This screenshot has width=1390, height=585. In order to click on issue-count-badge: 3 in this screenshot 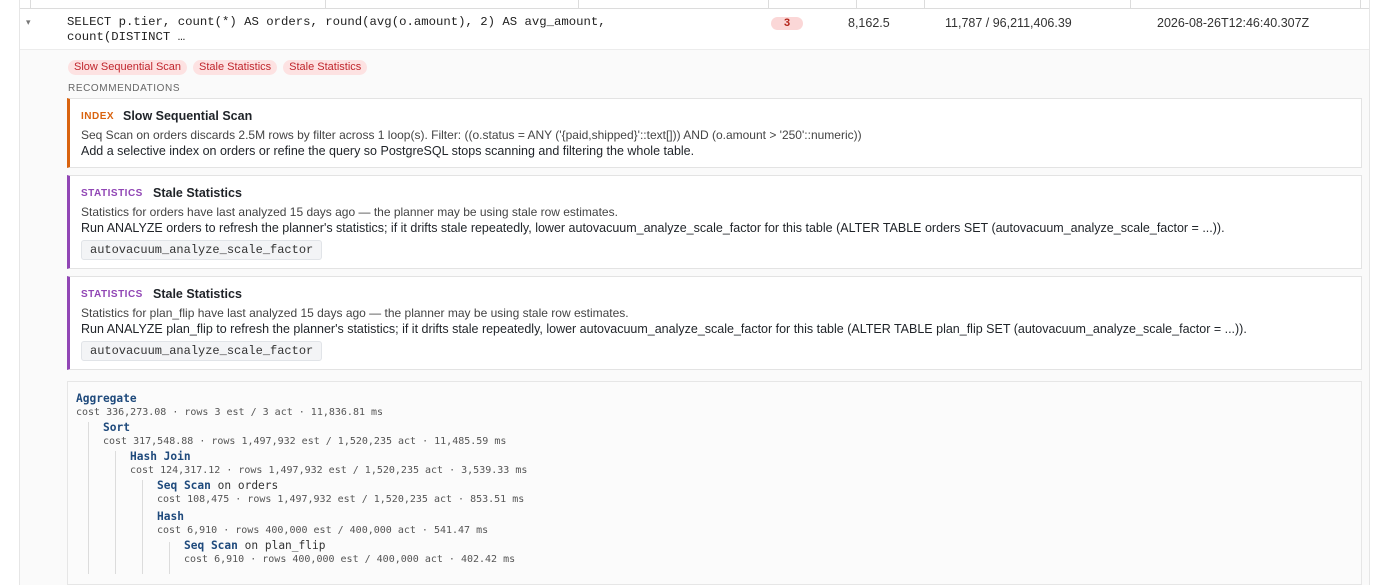, I will do `click(787, 23)`.